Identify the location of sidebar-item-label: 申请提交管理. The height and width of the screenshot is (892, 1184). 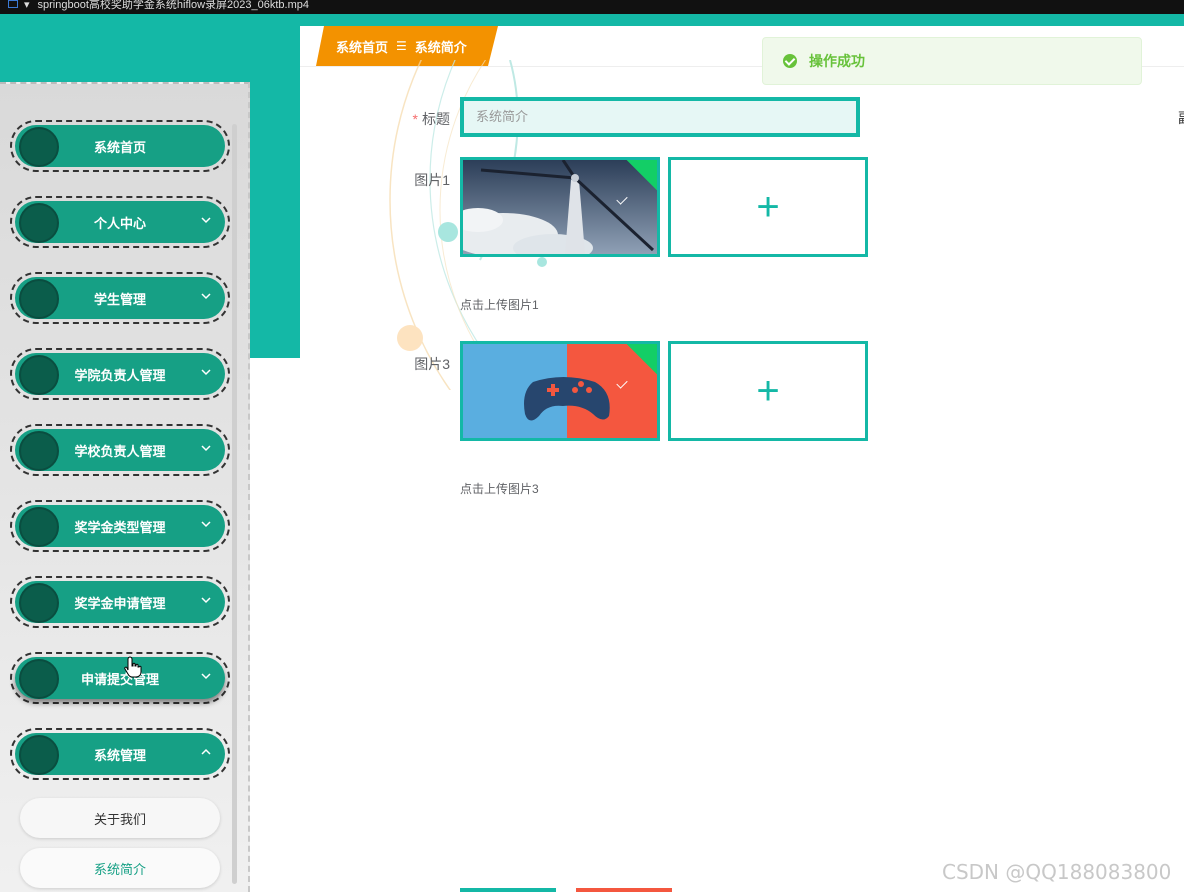
(119, 679).